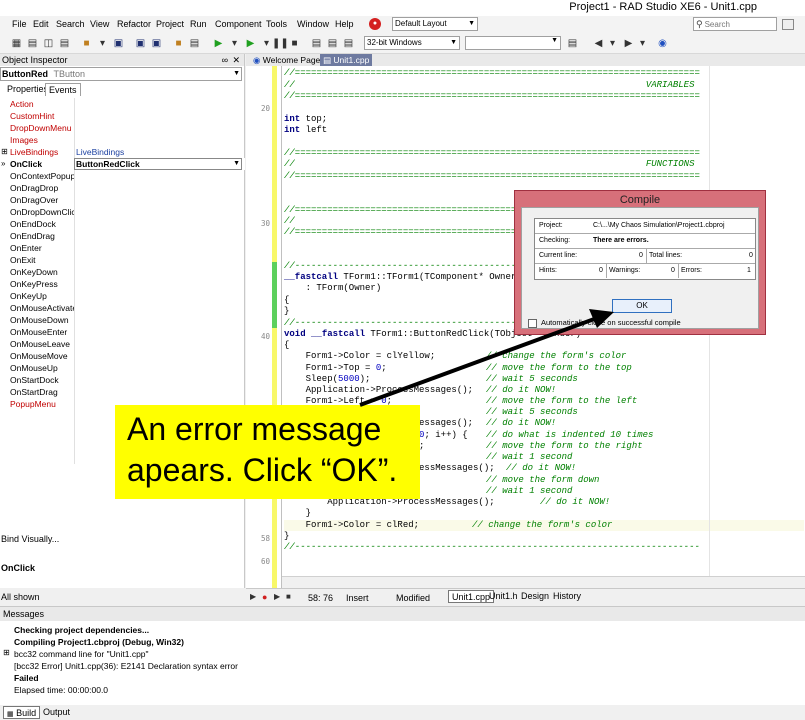  What do you see at coordinates (198, 24) in the screenshot?
I see `menu-run: Run` at bounding box center [198, 24].